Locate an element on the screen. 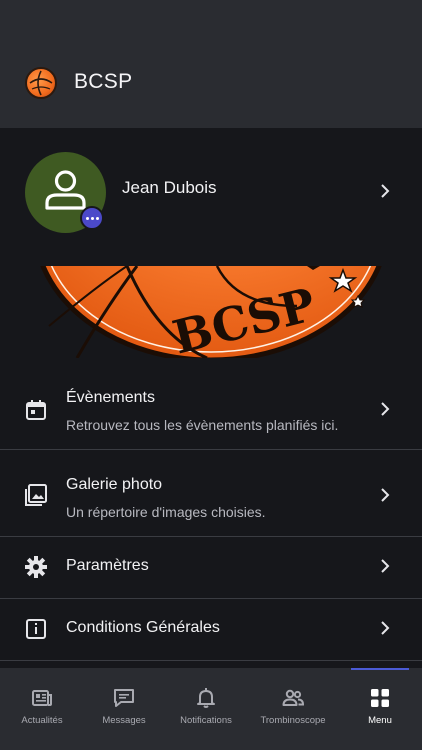 Image resolution: width=422 pixels, height=750 pixels. tab-trombinoscope: Trombinoscope is located at coordinates (293, 709).